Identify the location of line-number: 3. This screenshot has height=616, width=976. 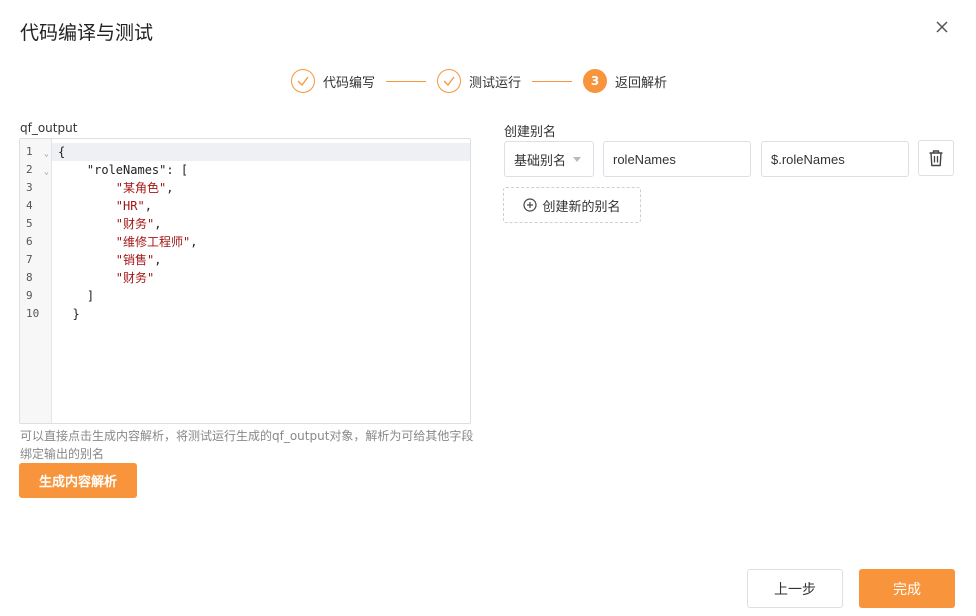
(29, 187).